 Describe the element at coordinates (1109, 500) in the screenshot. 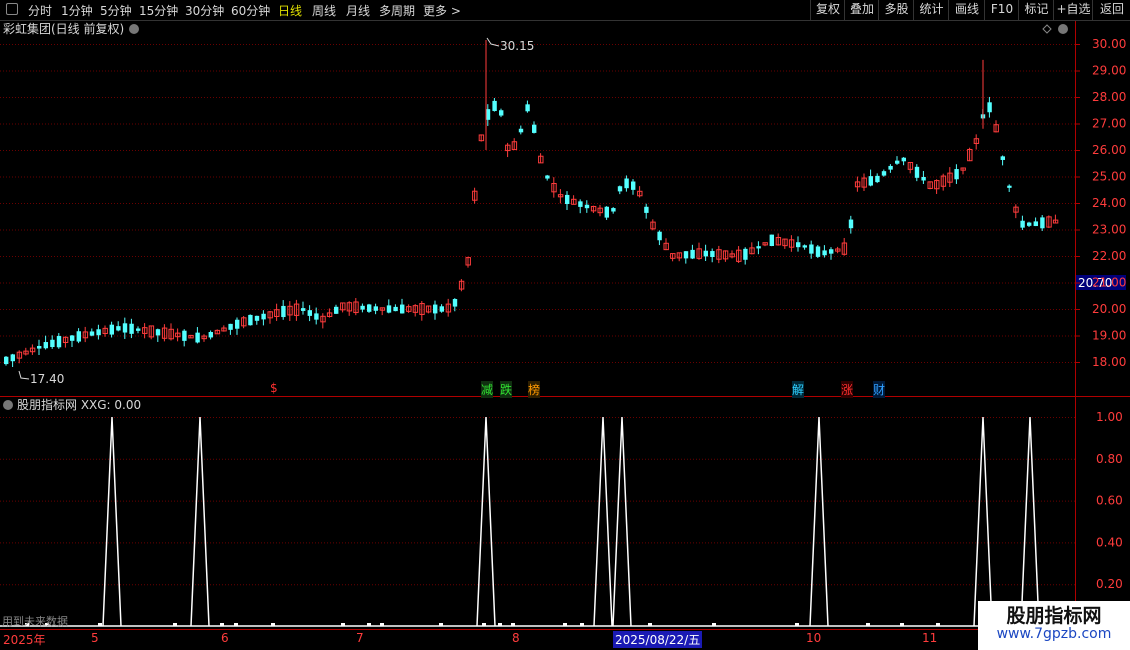

I see `indicator-axis: 1.00 0.80 0.60 0.40 0.20` at that location.